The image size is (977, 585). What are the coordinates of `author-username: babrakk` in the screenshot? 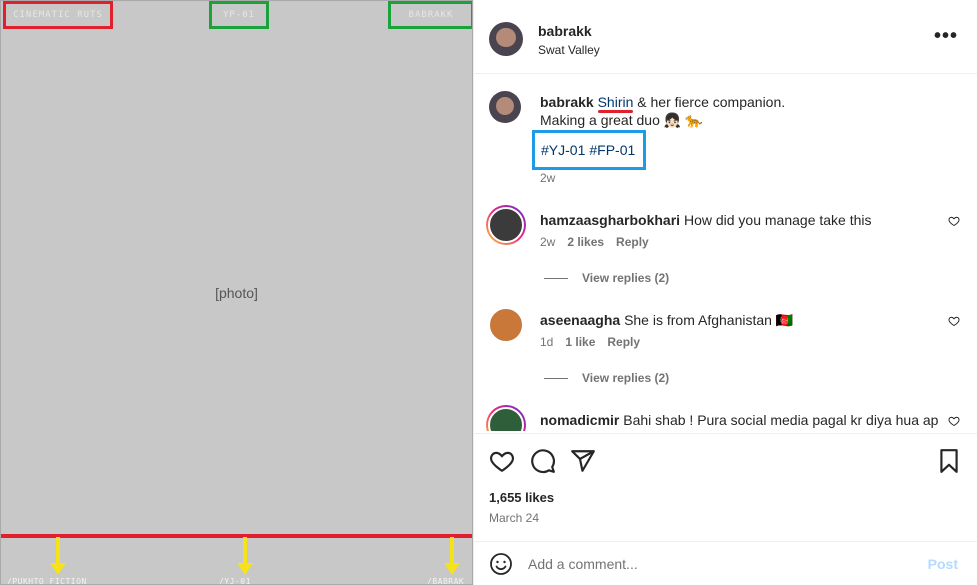 It's located at (565, 31).